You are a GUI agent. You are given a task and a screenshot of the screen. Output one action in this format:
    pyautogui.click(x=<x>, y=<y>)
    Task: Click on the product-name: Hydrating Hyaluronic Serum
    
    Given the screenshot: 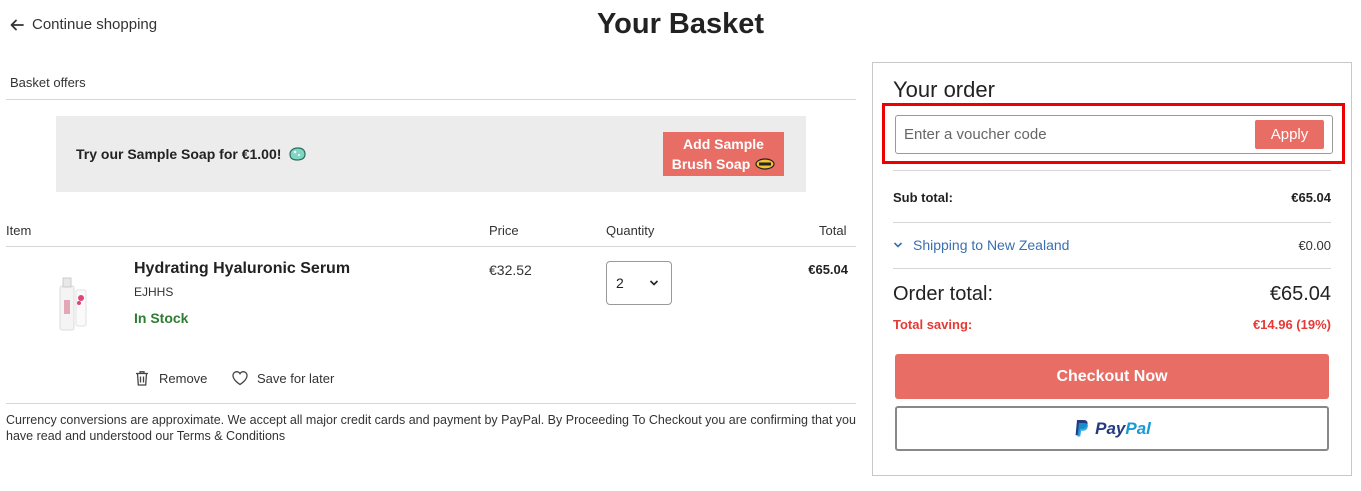 What is the action you would take?
    pyautogui.click(x=242, y=269)
    